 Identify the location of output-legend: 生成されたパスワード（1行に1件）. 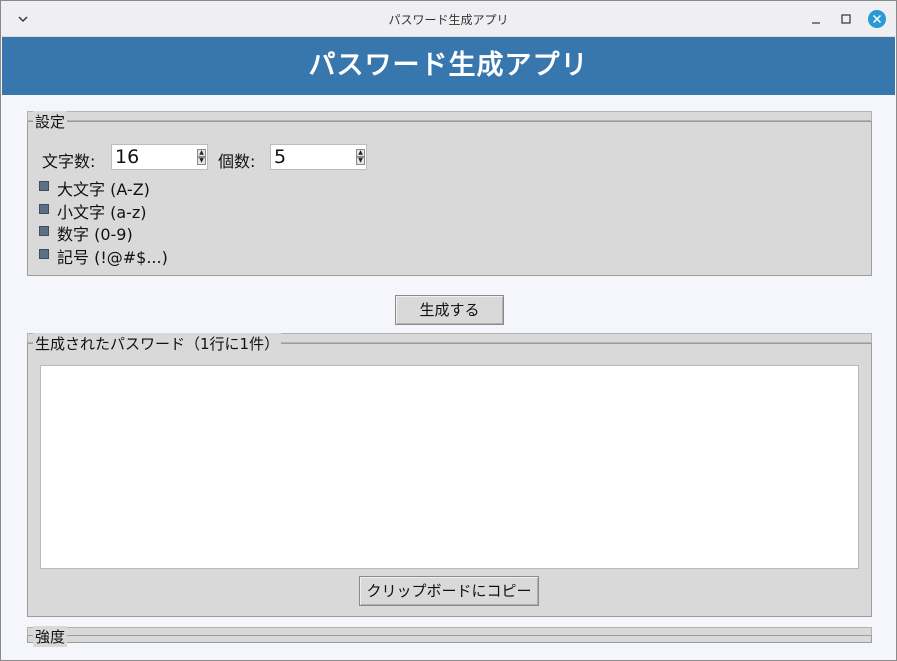
(157, 343).